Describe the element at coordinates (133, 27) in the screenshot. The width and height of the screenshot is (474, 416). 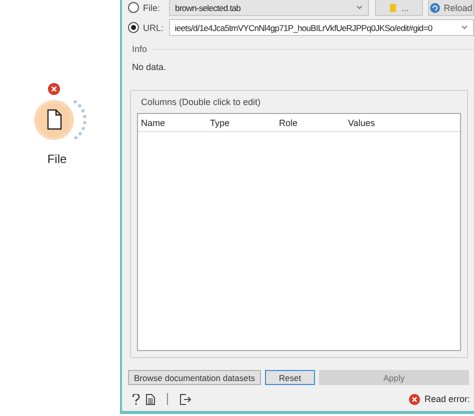
I see `url-radio` at that location.